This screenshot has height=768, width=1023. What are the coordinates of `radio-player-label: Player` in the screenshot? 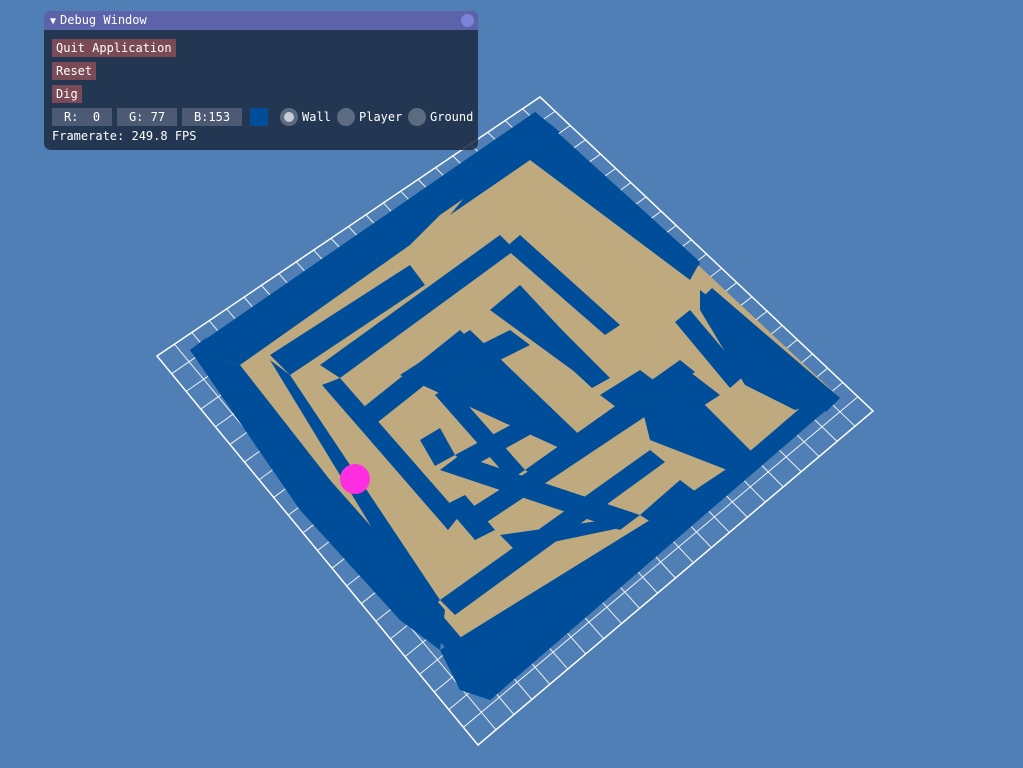 It's located at (381, 117).